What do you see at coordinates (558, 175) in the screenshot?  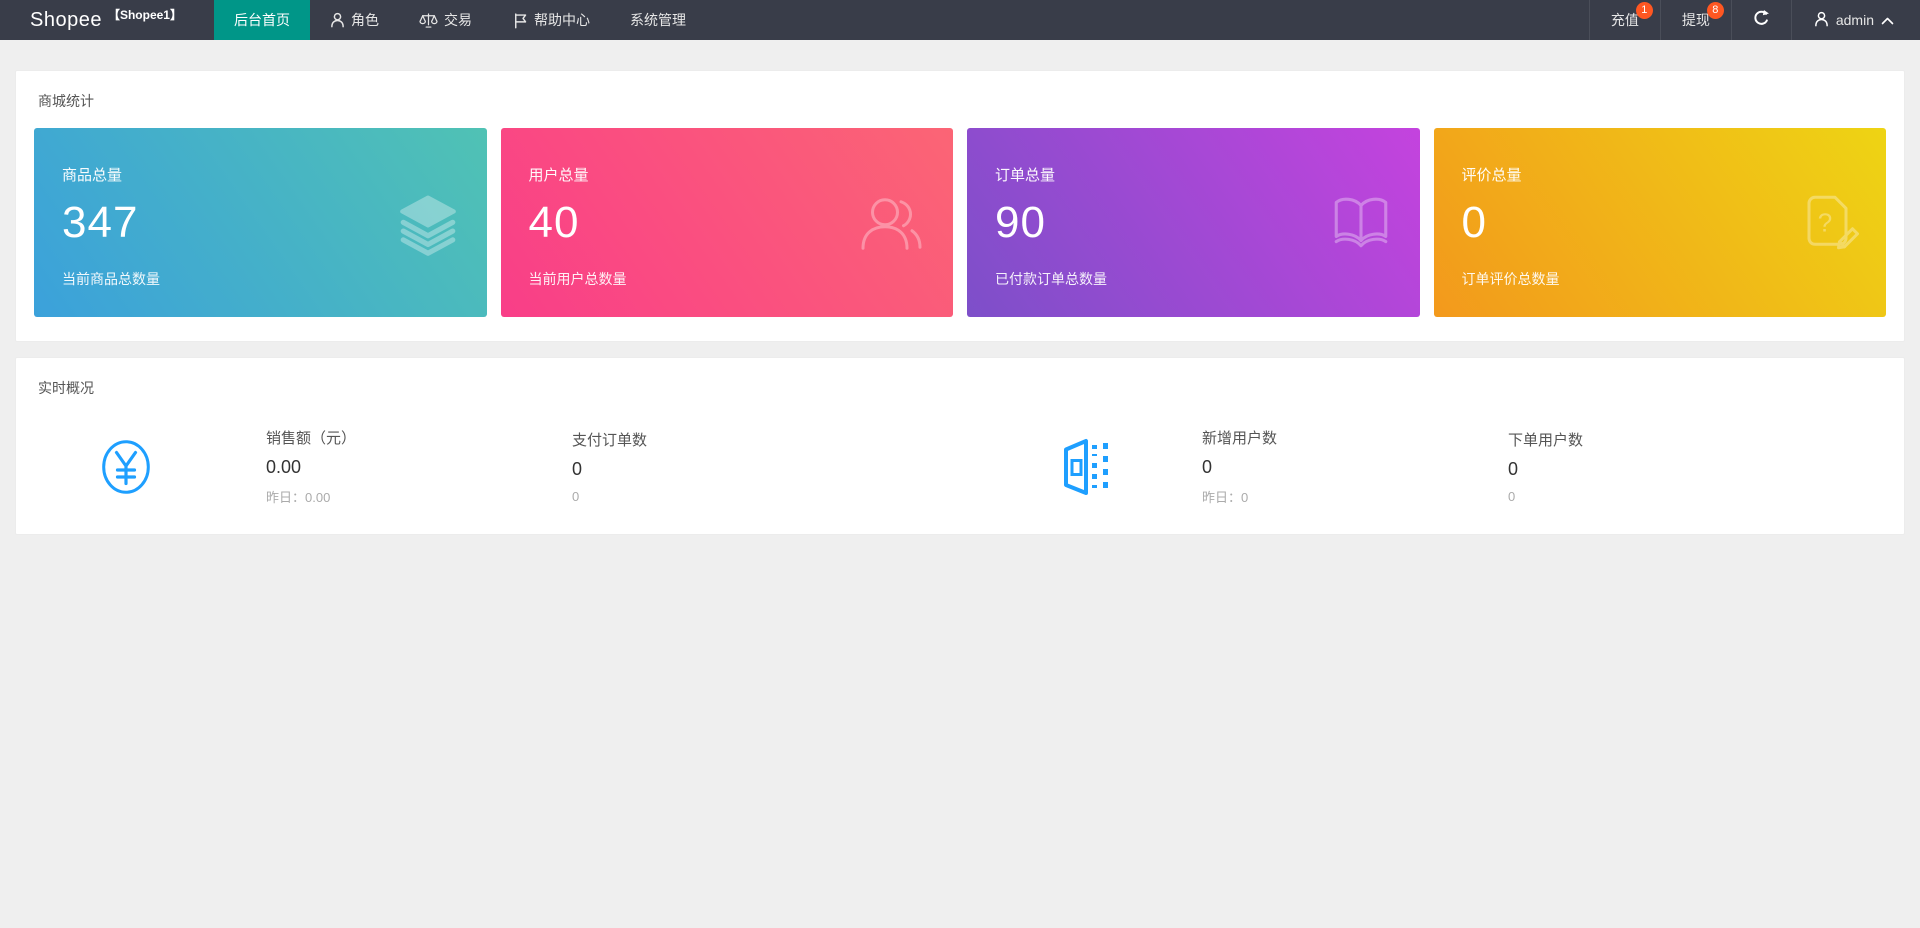 I see `card-label: 用户总量` at bounding box center [558, 175].